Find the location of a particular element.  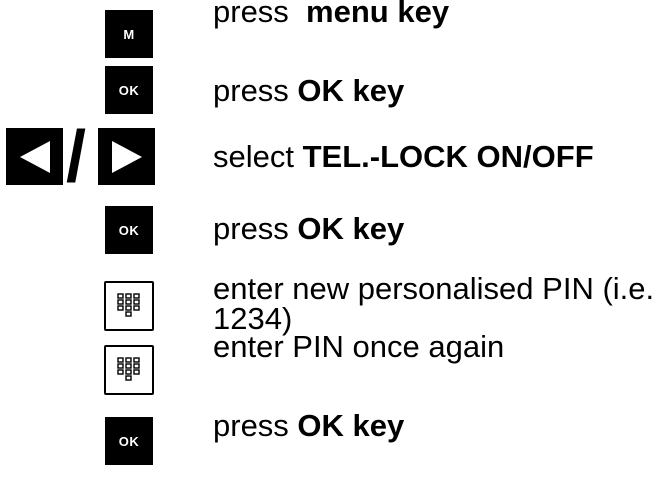

left-triangle-icon is located at coordinates (34, 156).